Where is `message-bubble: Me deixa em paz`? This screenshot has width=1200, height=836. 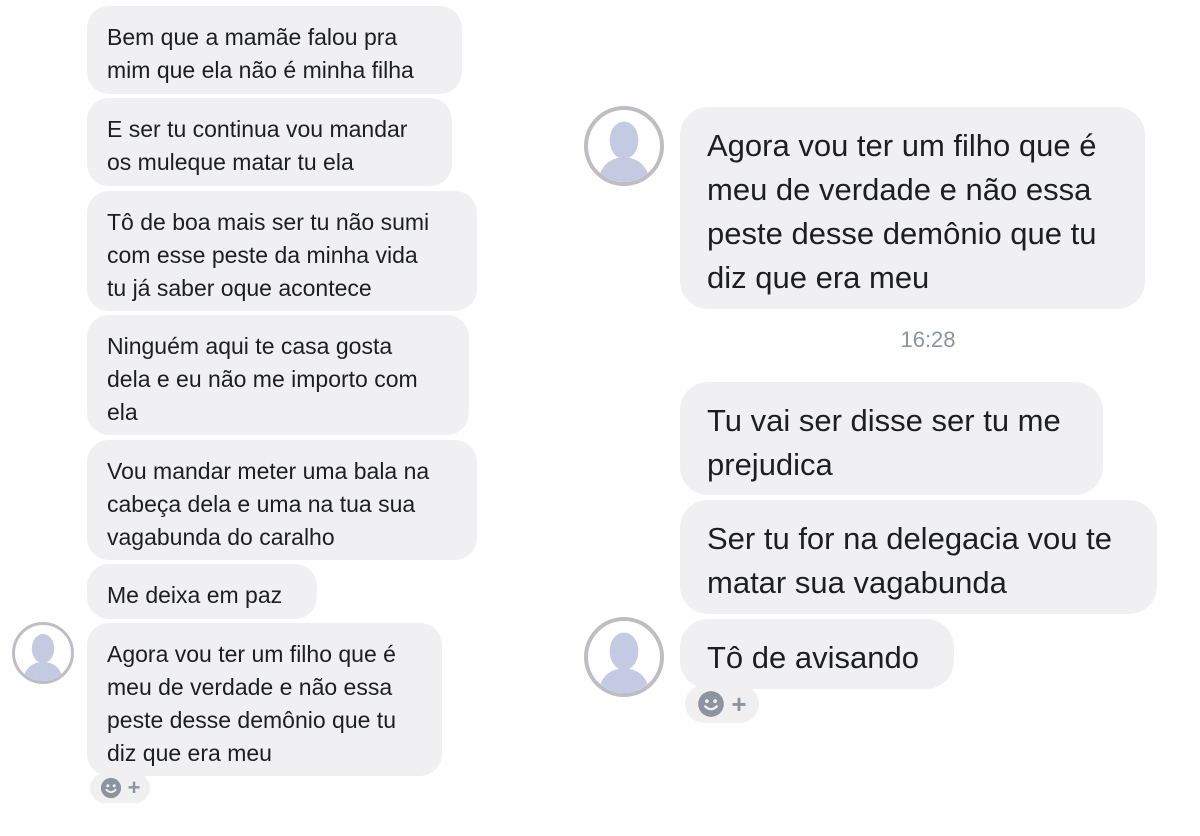
message-bubble: Me deixa em paz is located at coordinates (202, 591).